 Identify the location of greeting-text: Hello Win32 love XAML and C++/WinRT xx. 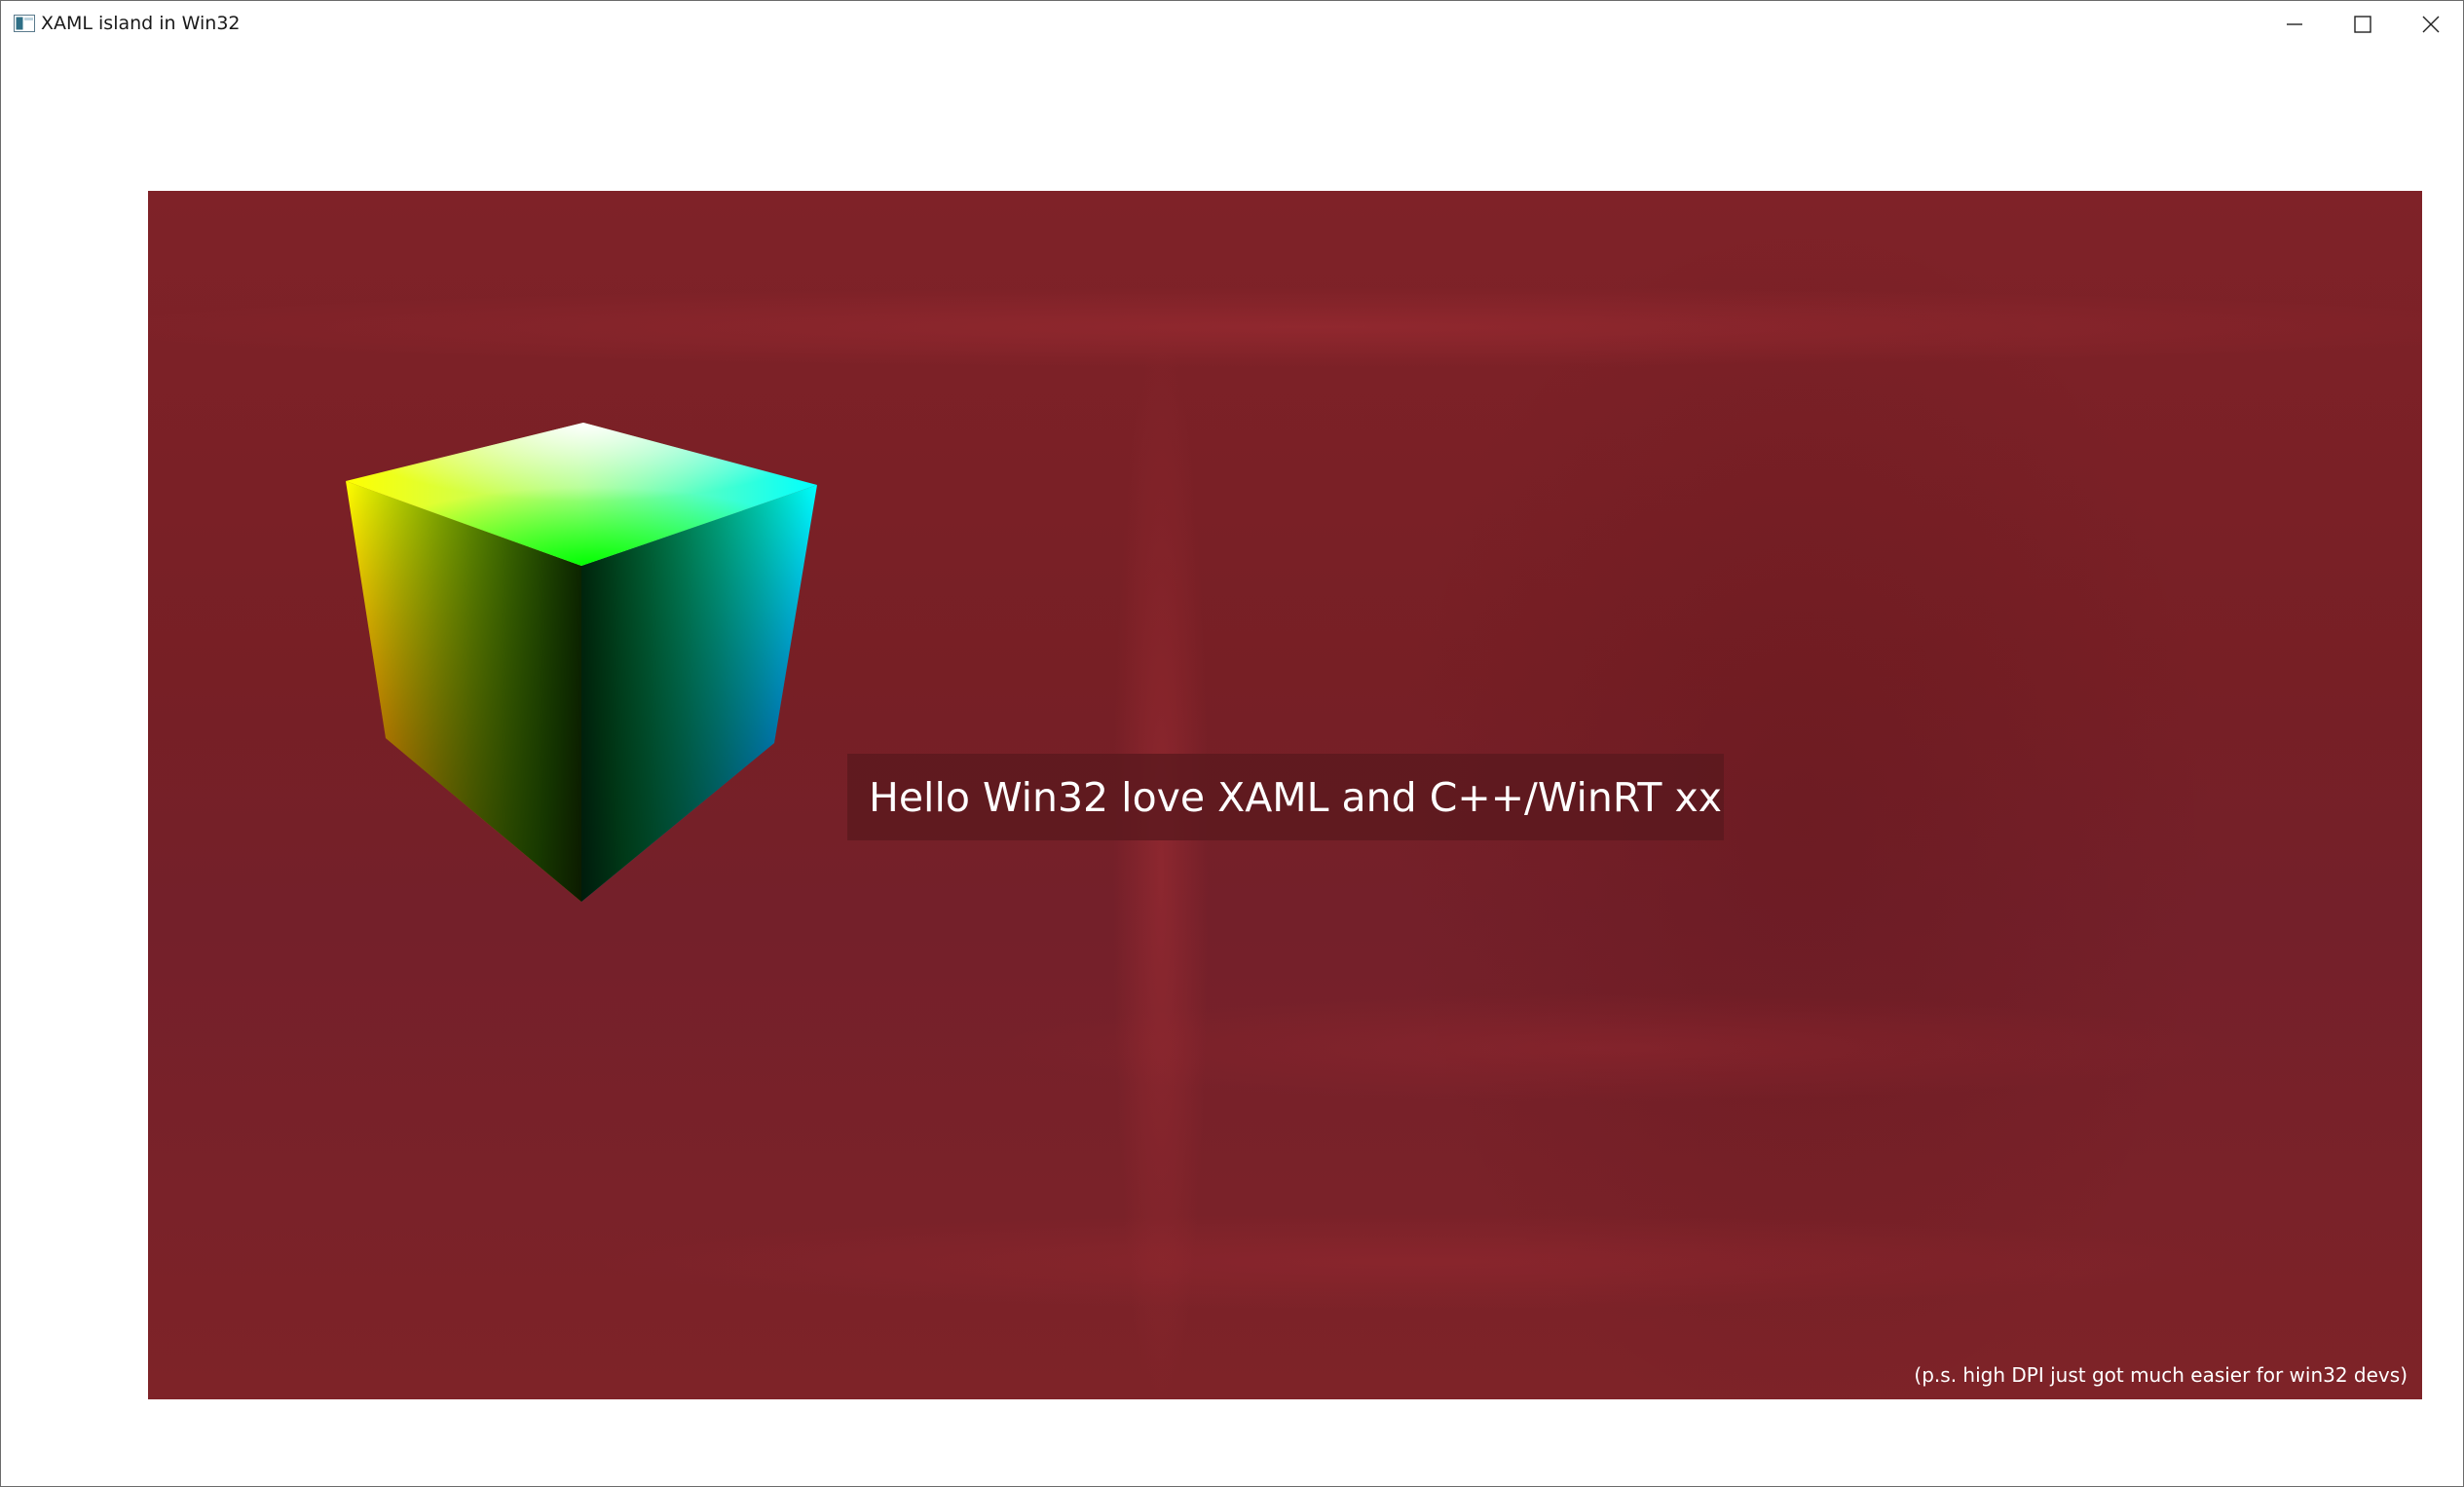
(1295, 797).